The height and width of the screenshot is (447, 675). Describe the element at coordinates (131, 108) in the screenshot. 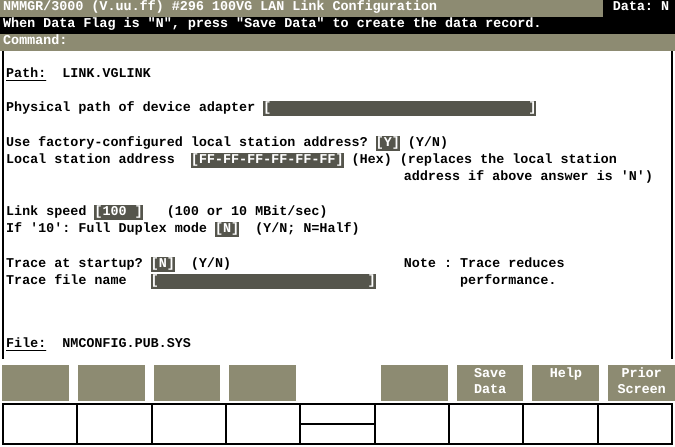

I see `label-text: Physical path of device adapter` at that location.